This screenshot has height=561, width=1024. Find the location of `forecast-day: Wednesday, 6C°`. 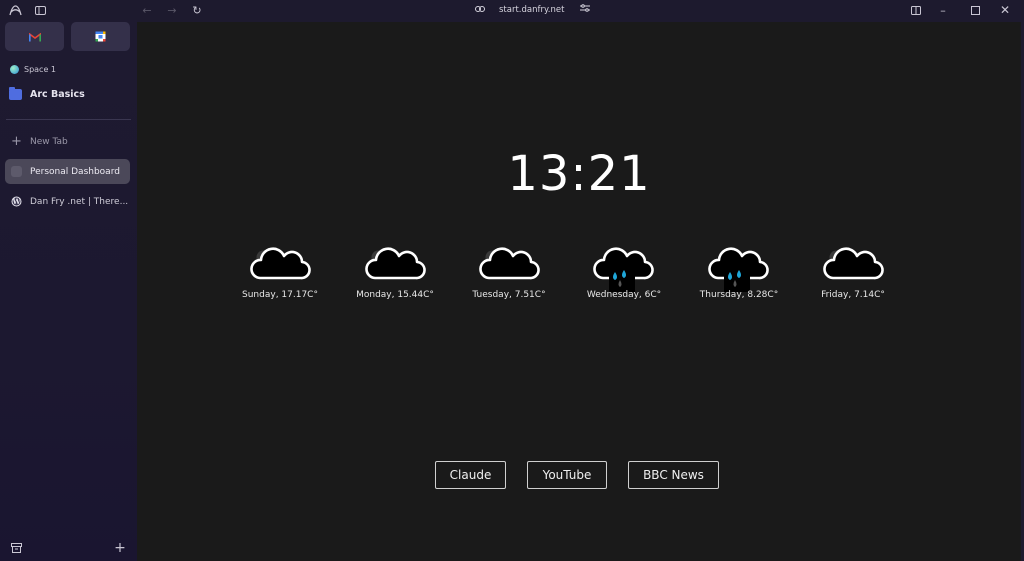

forecast-day: Wednesday, 6C° is located at coordinates (624, 270).